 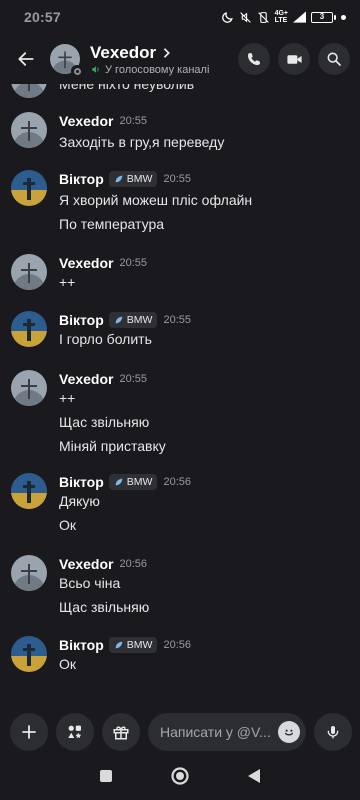 What do you see at coordinates (95, 69) in the screenshot?
I see `voice-channel-icon` at bounding box center [95, 69].